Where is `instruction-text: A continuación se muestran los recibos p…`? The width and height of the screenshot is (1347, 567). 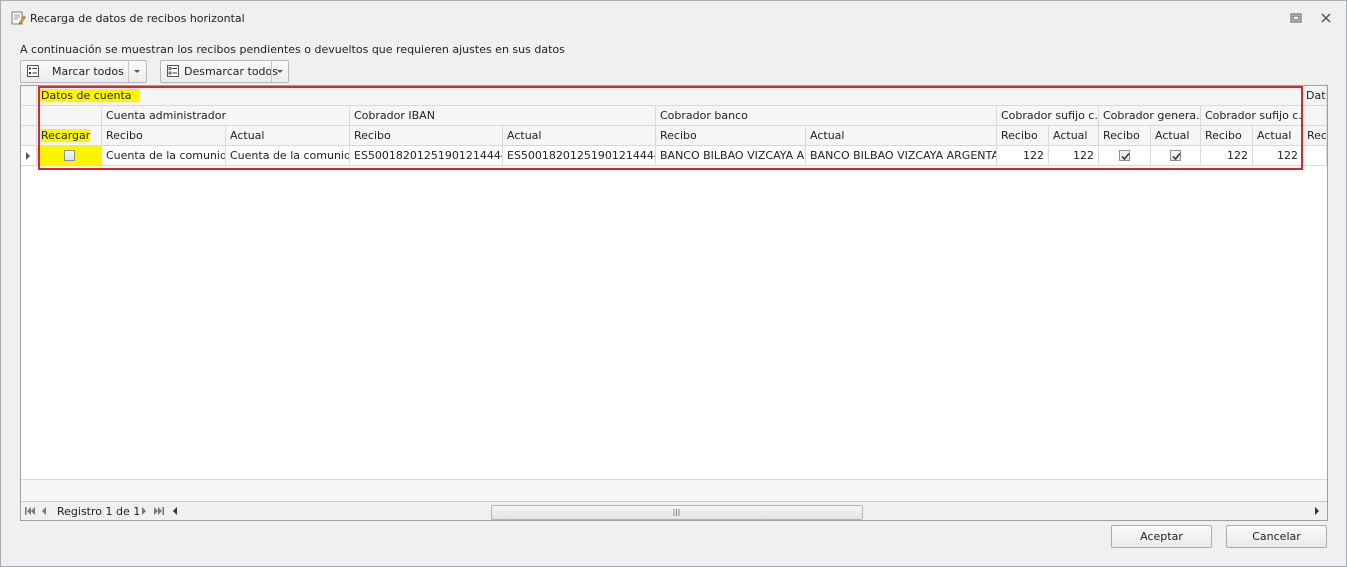 instruction-text: A continuación se muestran los recibos p… is located at coordinates (292, 49).